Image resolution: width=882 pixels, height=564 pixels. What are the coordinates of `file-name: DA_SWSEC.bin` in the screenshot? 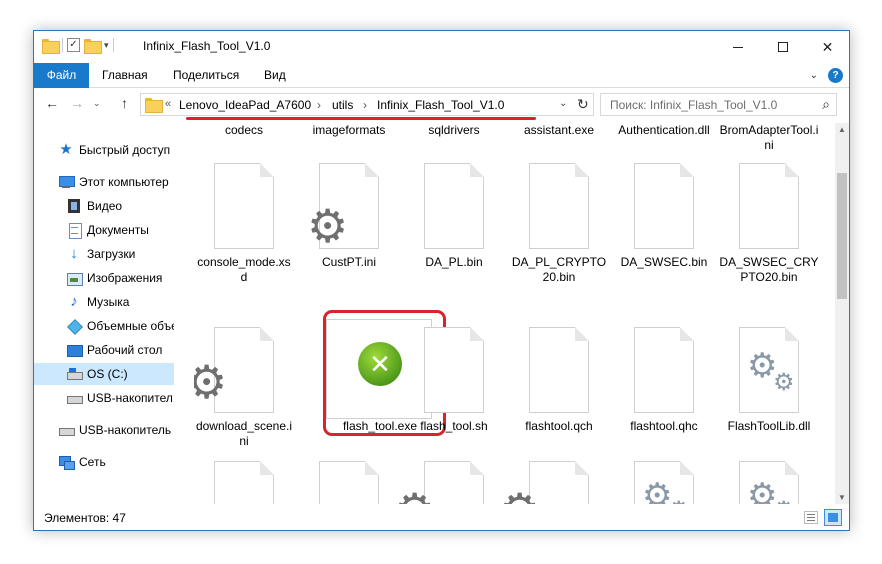 It's located at (664, 262).